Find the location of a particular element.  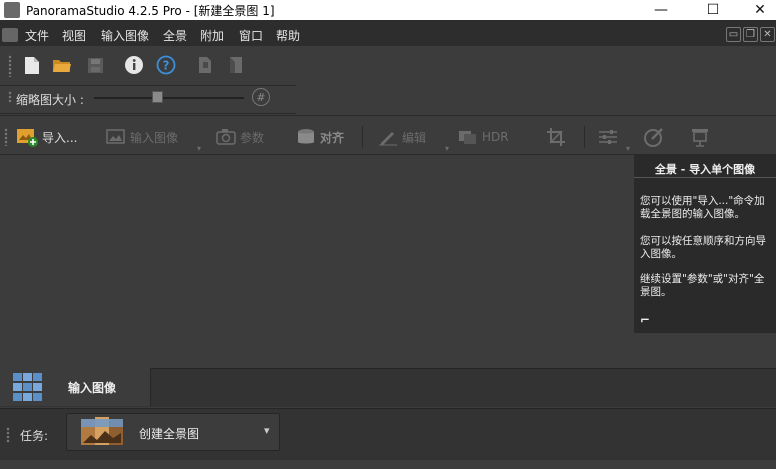

menu-help: 帮助 is located at coordinates (288, 35).